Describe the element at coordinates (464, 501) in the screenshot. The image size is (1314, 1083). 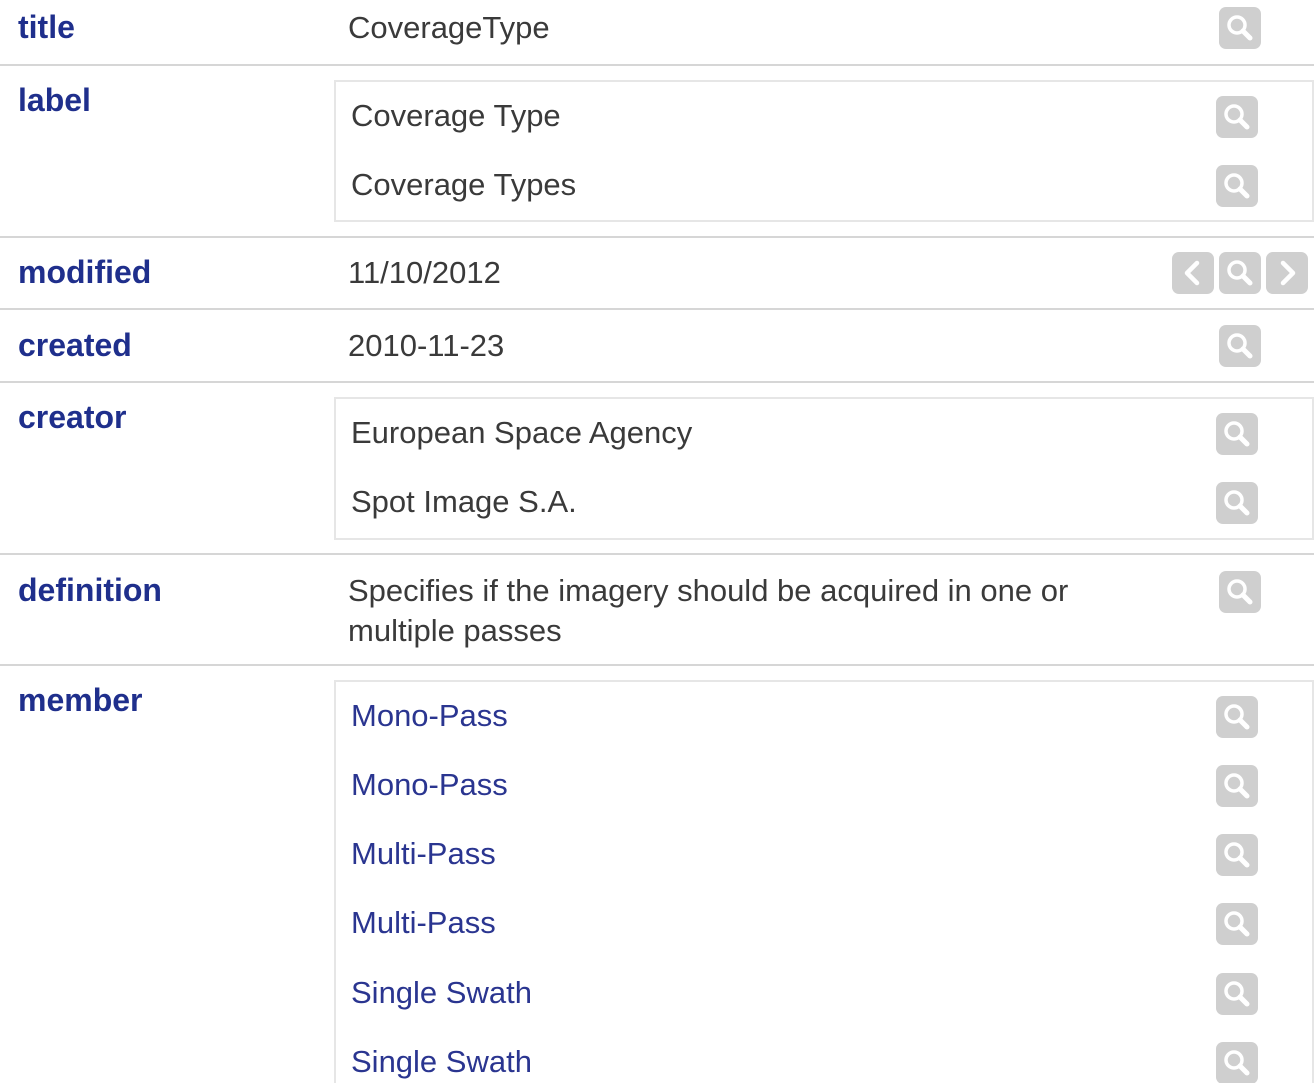
I see `value-creator-2: Spot Image S.A.` at that location.